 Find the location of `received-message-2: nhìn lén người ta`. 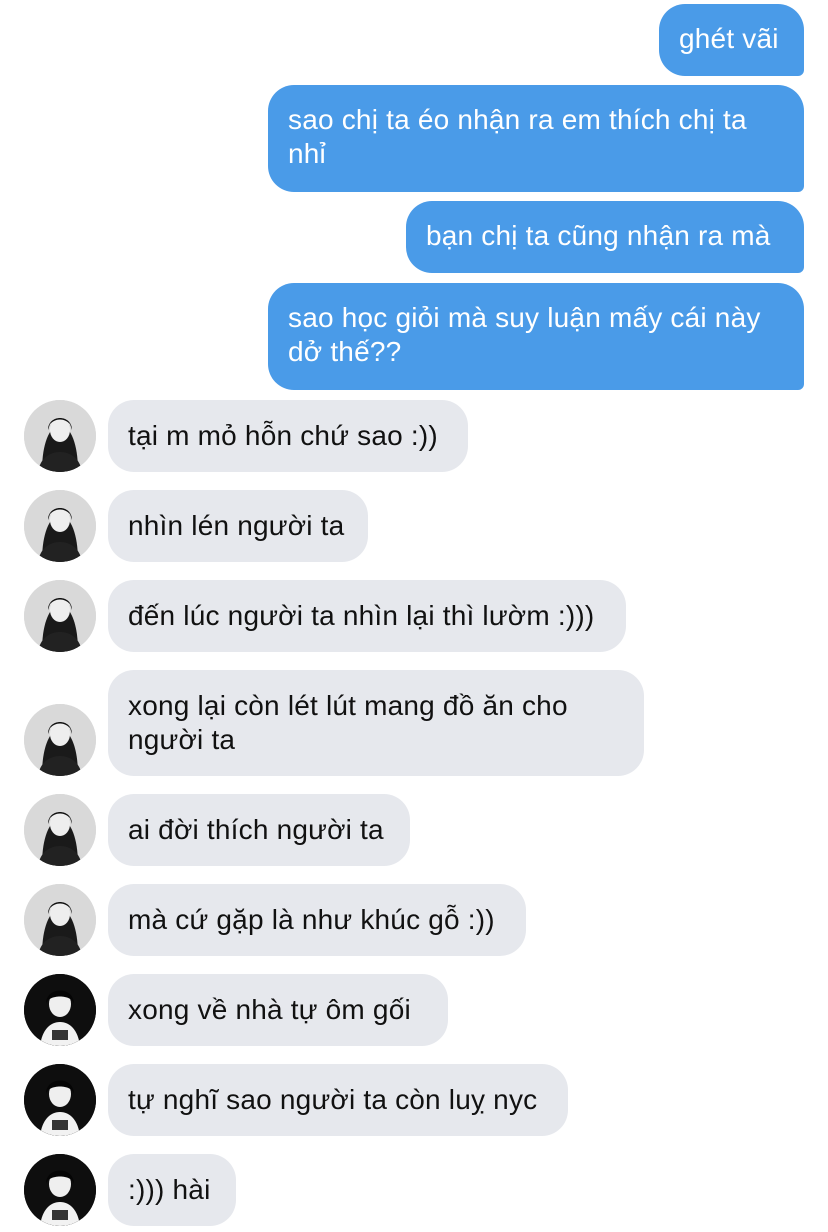

received-message-2: nhìn lén người ta is located at coordinates (238, 526).